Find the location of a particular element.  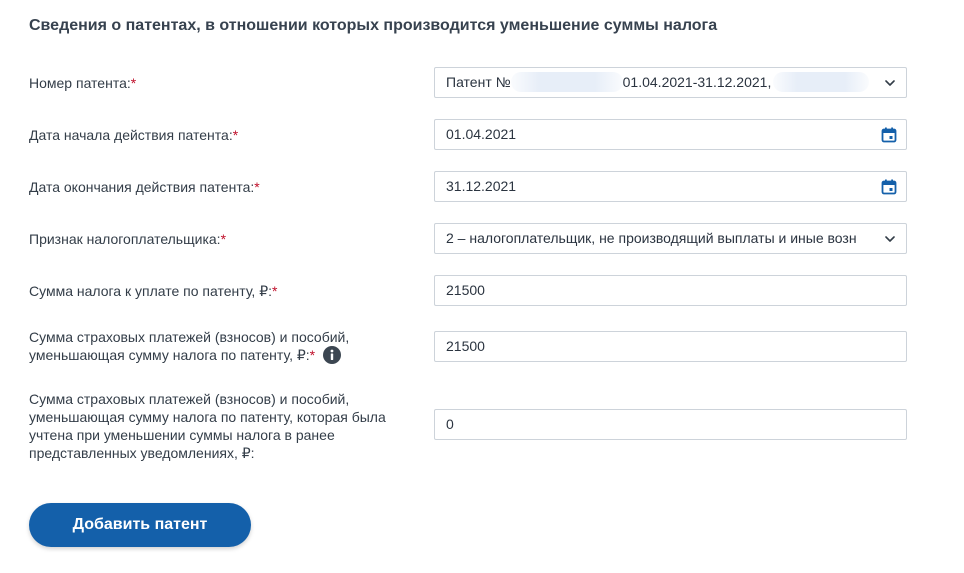

insurance-reduce-label-line2-wrap: уменьшающая сумму налога по патенту, ₽:* is located at coordinates (221, 355).